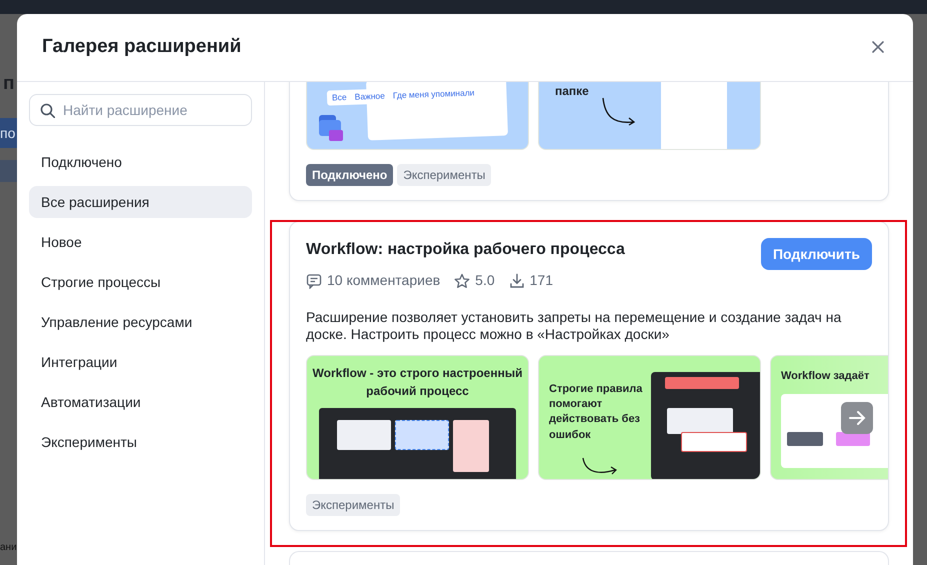  Describe the element at coordinates (350, 175) in the screenshot. I see `tag: Подключено` at that location.